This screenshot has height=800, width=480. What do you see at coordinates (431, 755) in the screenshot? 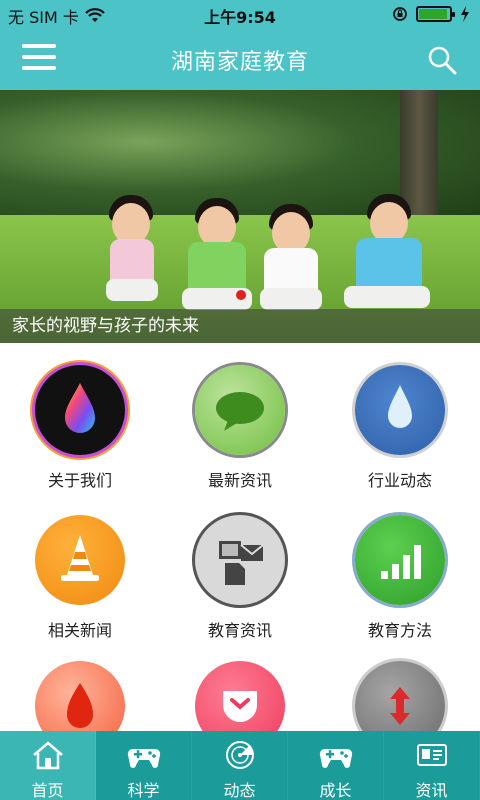
I see `id-card-icon` at bounding box center [431, 755].